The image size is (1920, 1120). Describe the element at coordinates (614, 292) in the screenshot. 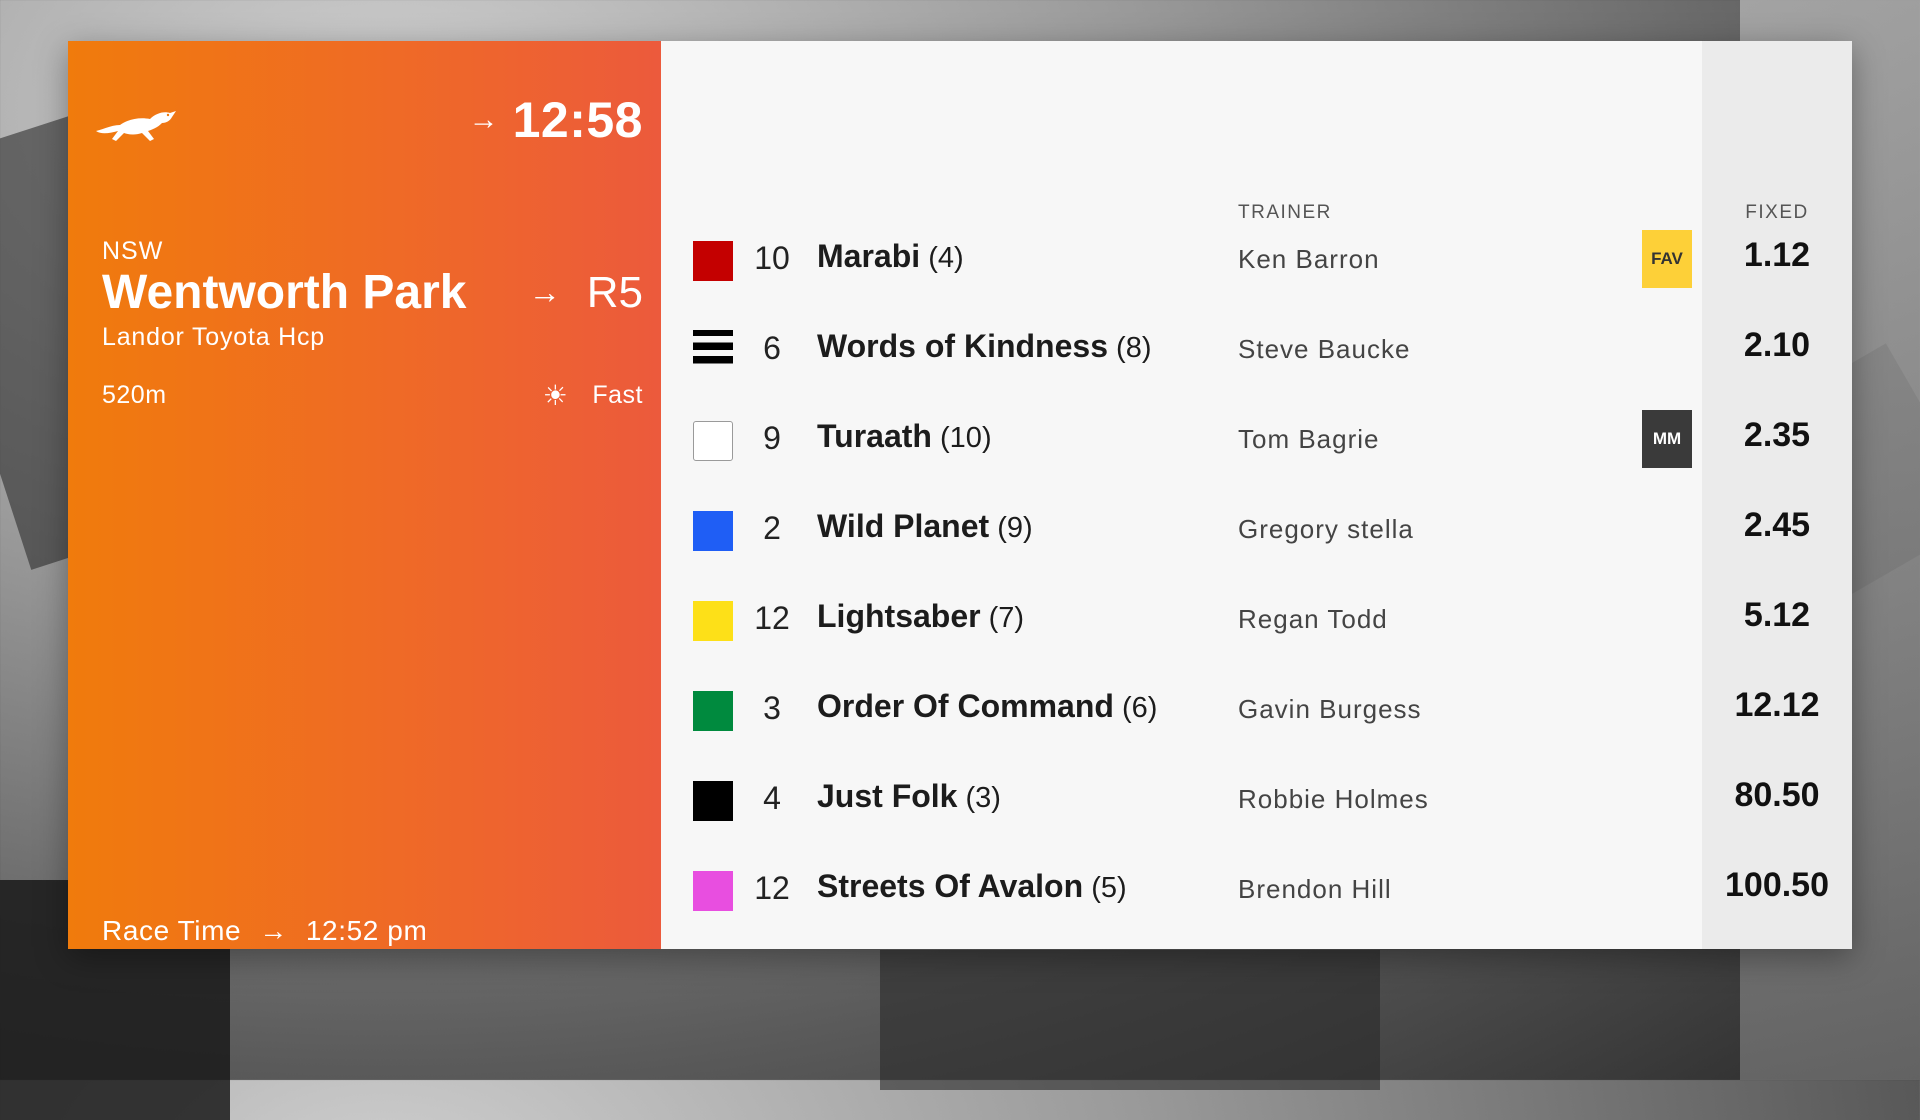

I see `race-number: R5` at that location.